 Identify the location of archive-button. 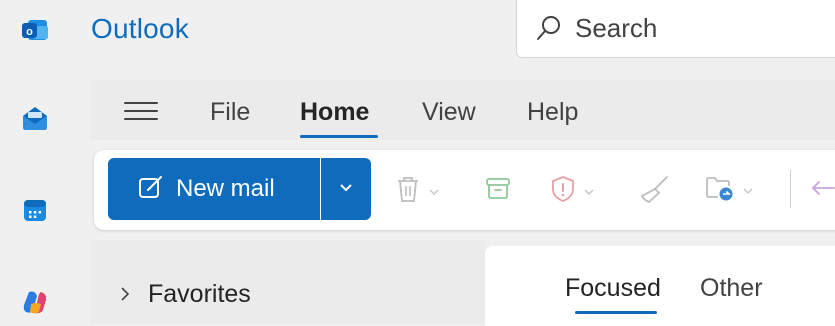
(498, 190).